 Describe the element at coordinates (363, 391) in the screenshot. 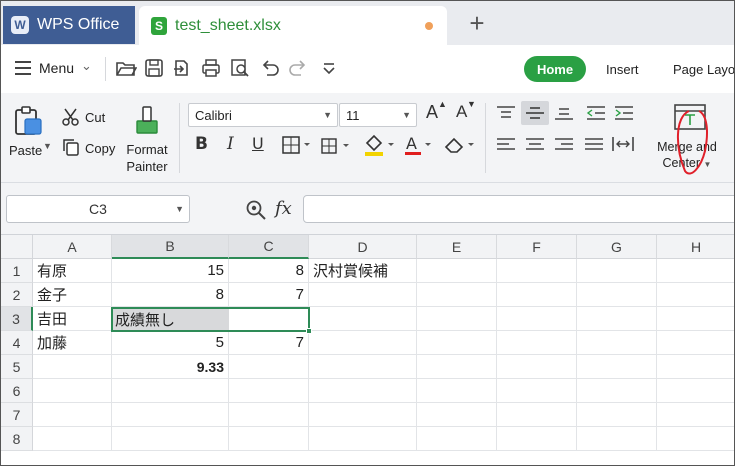

I see `cell-d6` at that location.